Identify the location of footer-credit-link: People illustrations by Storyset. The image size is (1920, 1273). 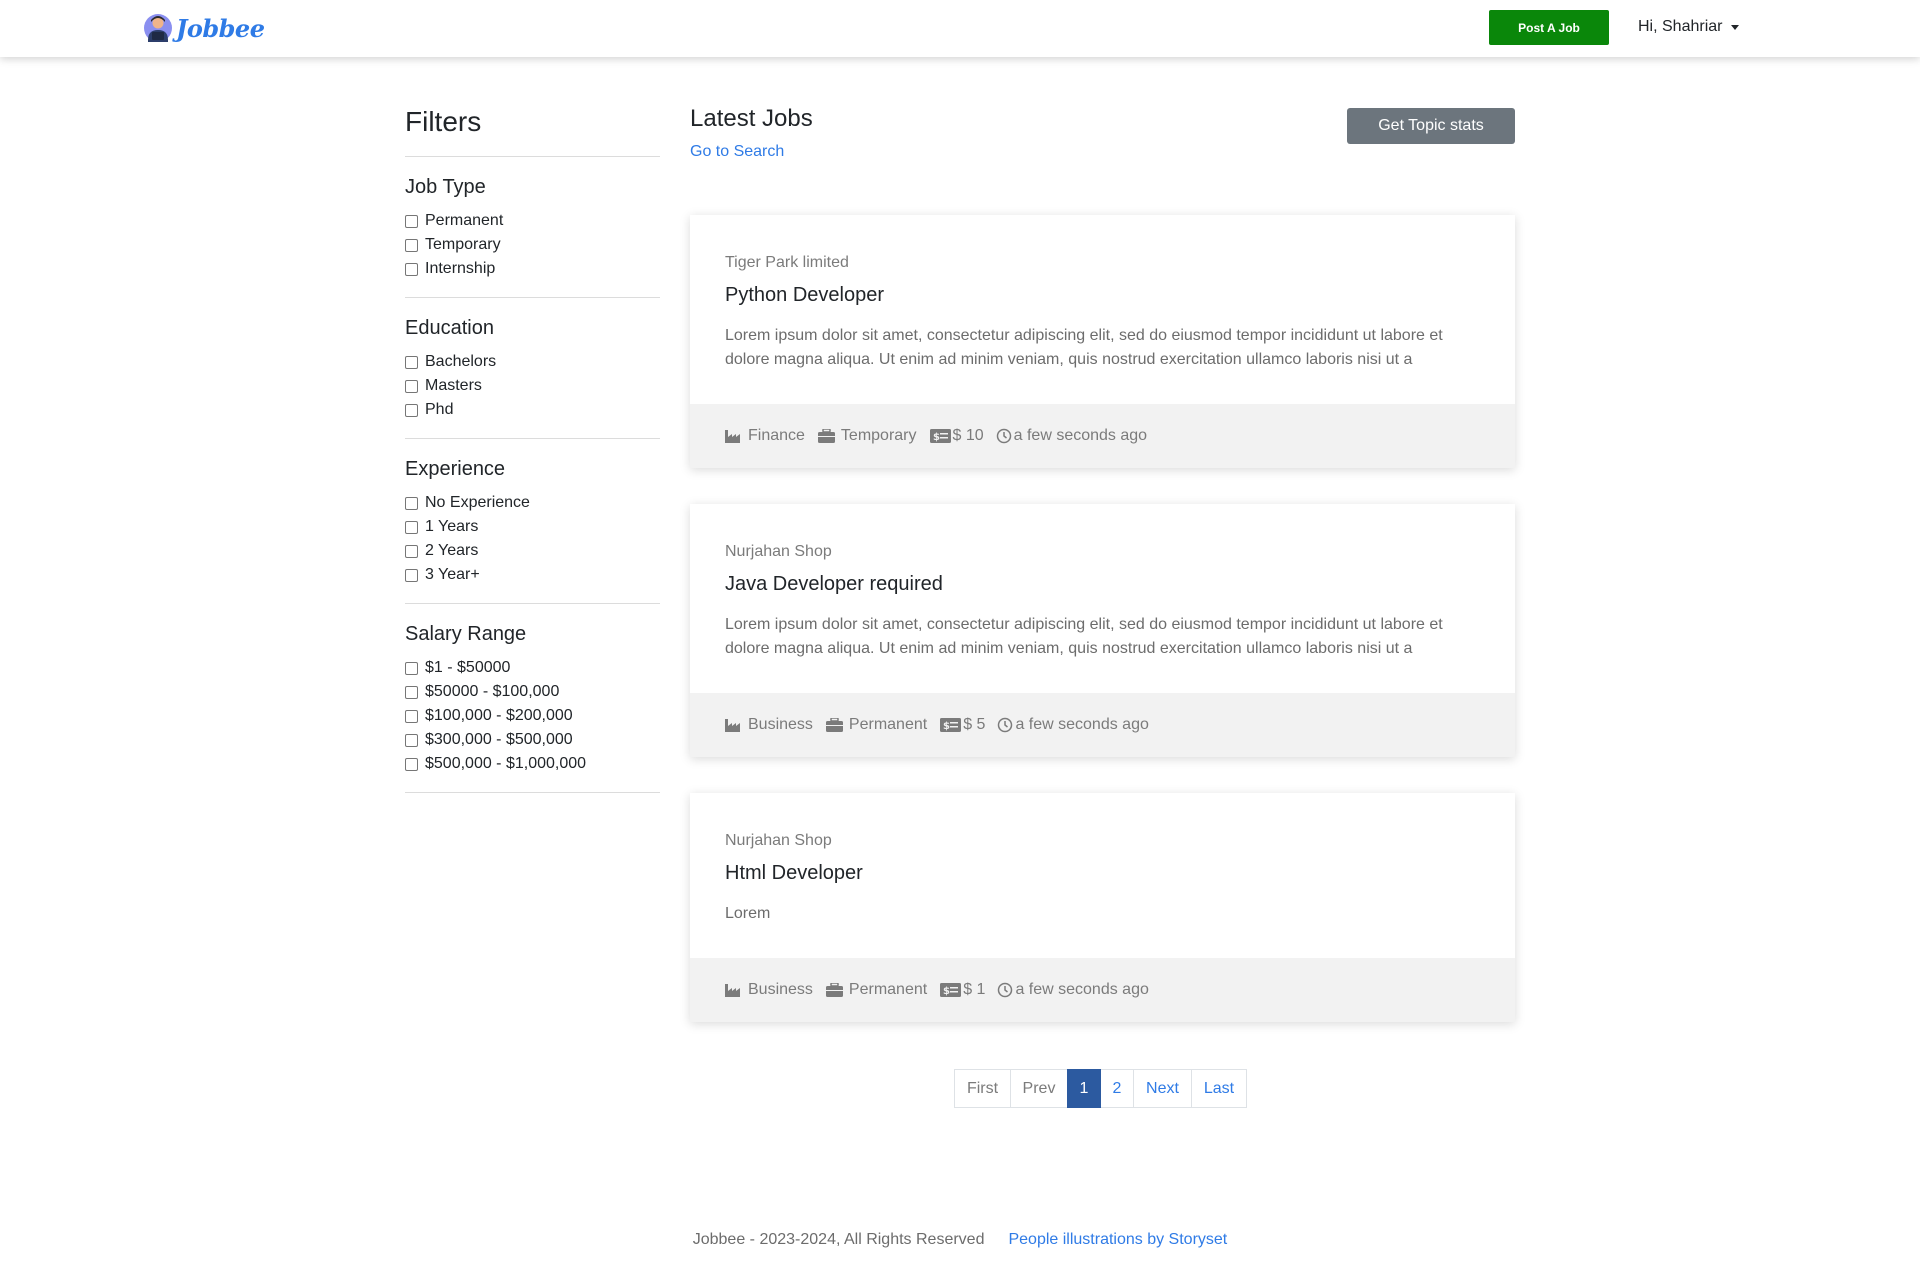
(1117, 1240).